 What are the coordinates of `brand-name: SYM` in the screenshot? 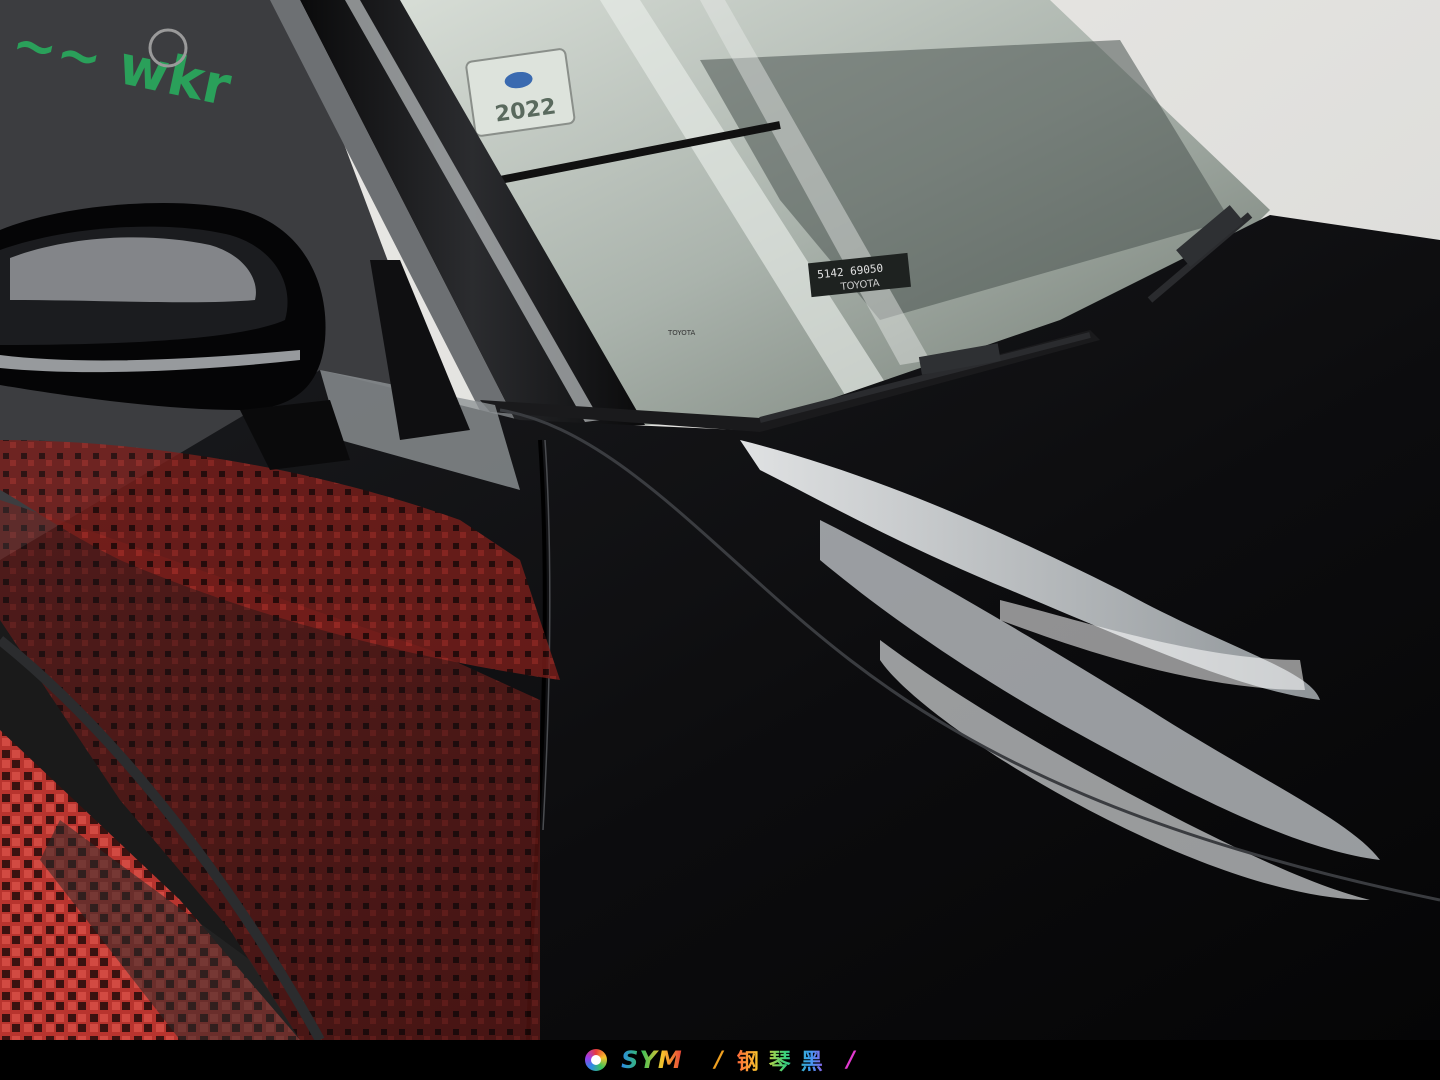 It's located at (652, 1060).